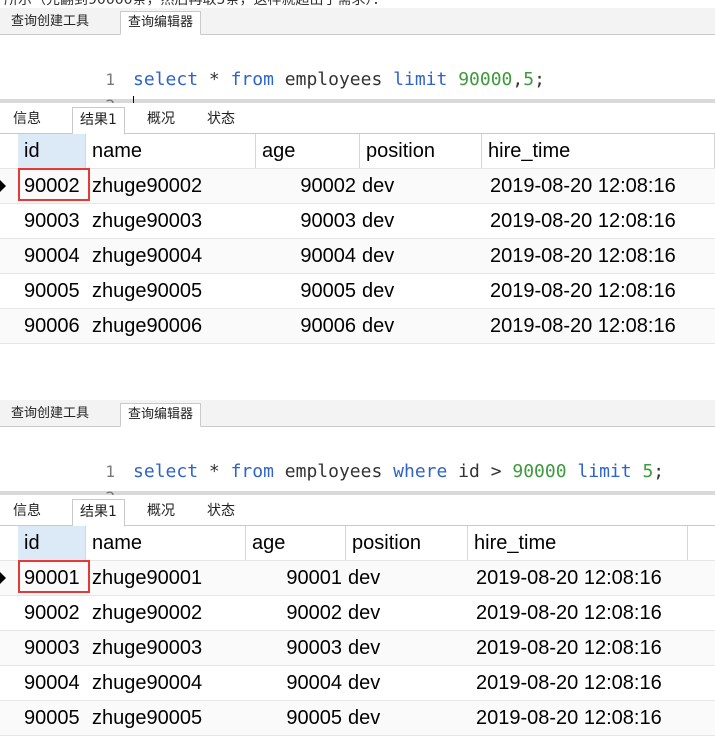 The height and width of the screenshot is (741, 715). Describe the element at coordinates (296, 578) in the screenshot. I see `cell-age: 90001` at that location.